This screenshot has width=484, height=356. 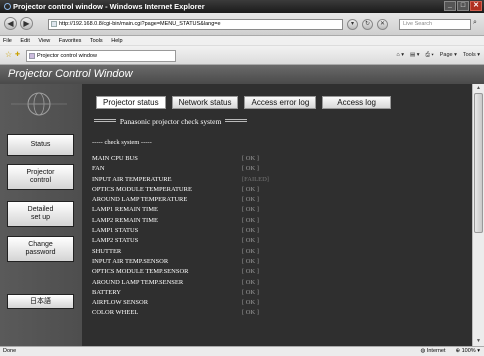 I want to click on check-label: BATTERY, so click(x=106, y=292).